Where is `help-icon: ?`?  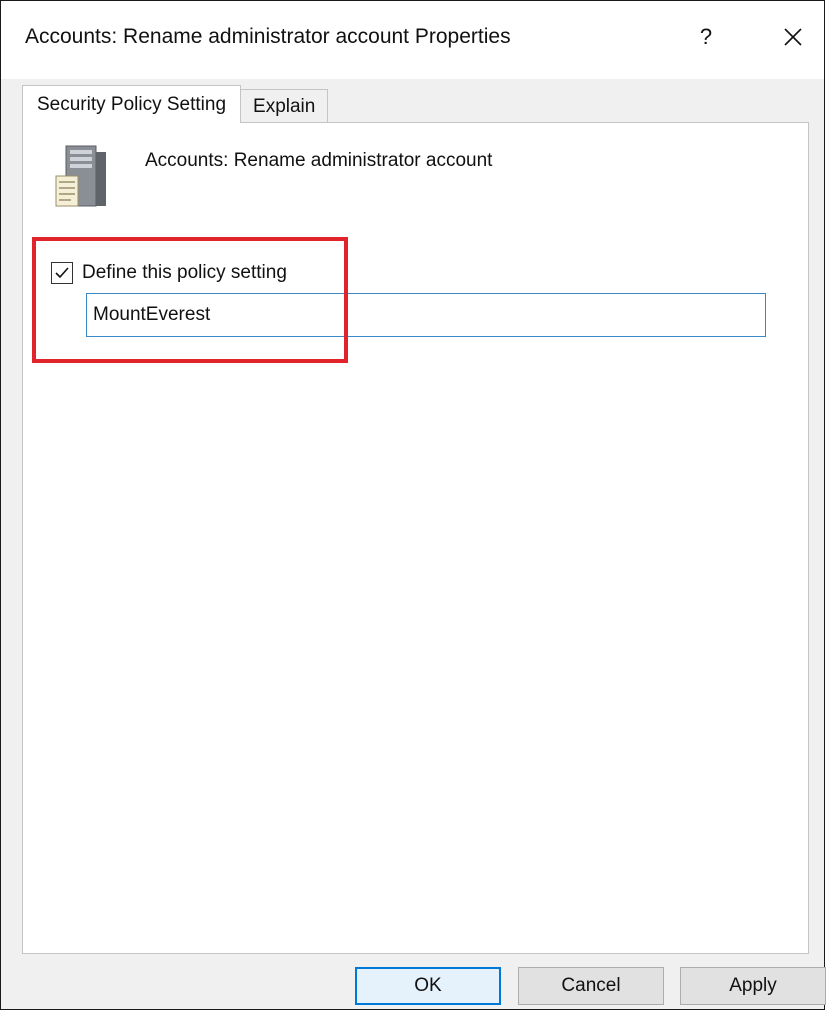 help-icon: ? is located at coordinates (706, 36).